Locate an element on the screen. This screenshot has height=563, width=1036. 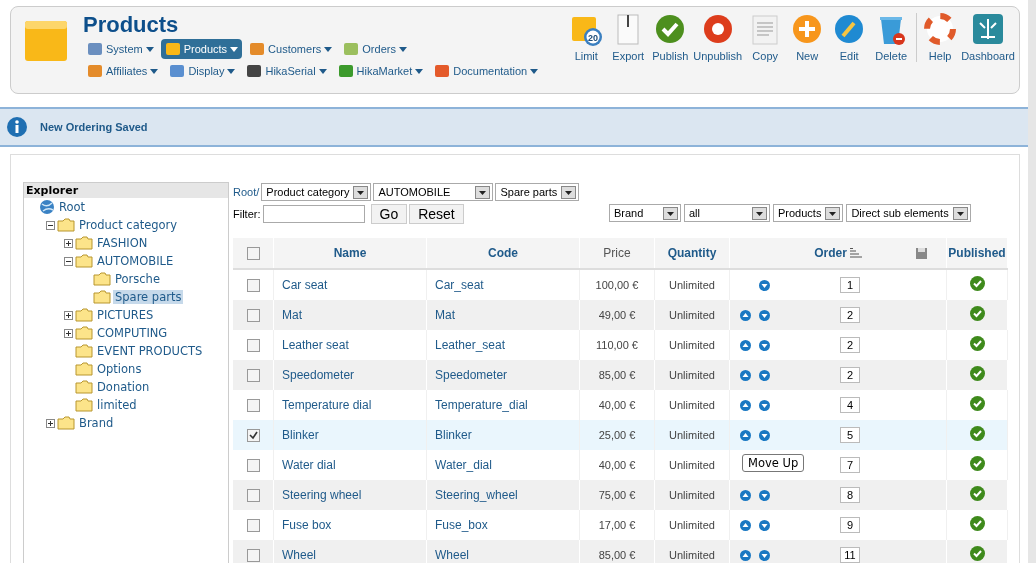
menu-item: Documentation is located at coordinates (486, 71).